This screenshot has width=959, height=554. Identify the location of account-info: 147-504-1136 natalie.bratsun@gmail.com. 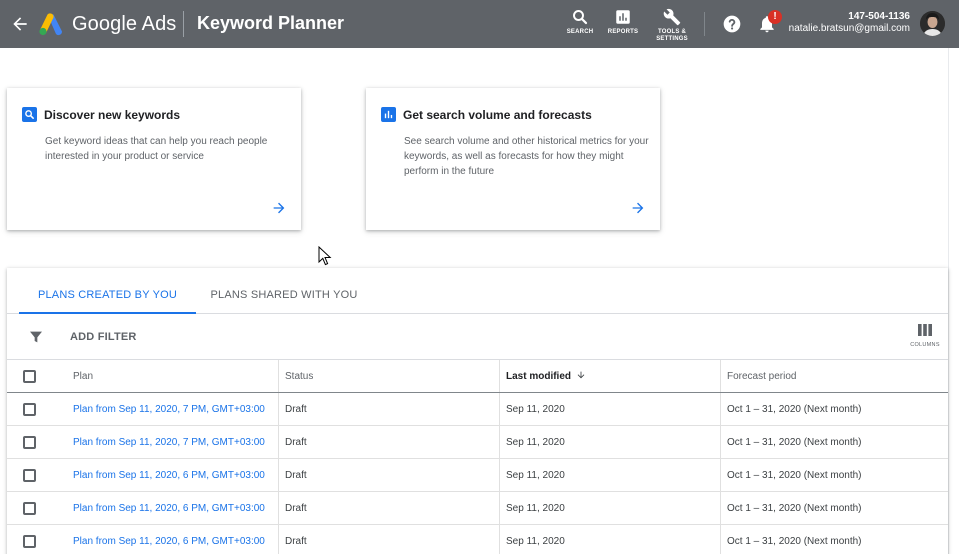
(849, 23).